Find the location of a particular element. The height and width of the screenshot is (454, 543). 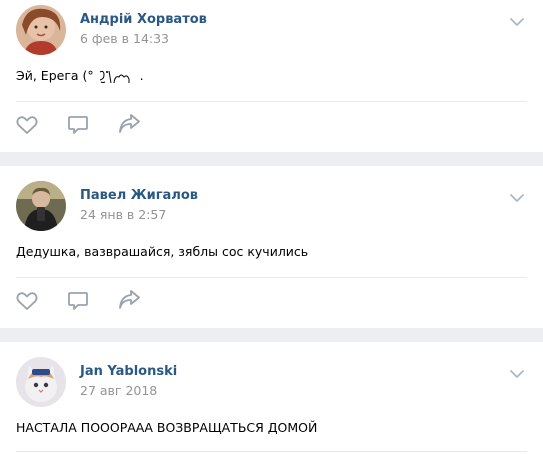

kaomoji-face-icon is located at coordinates (117, 77).